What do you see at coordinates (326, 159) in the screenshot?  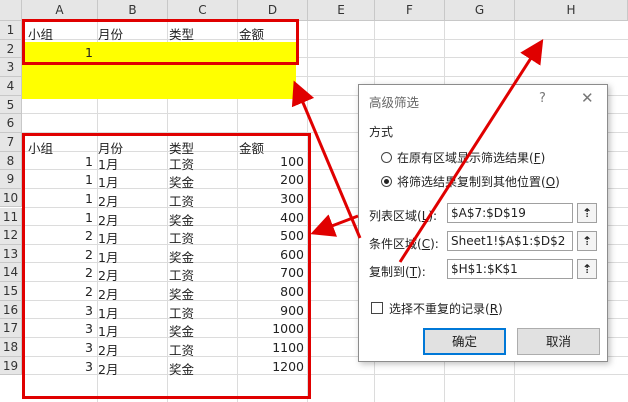 I see `arrow-to-criteria` at bounding box center [326, 159].